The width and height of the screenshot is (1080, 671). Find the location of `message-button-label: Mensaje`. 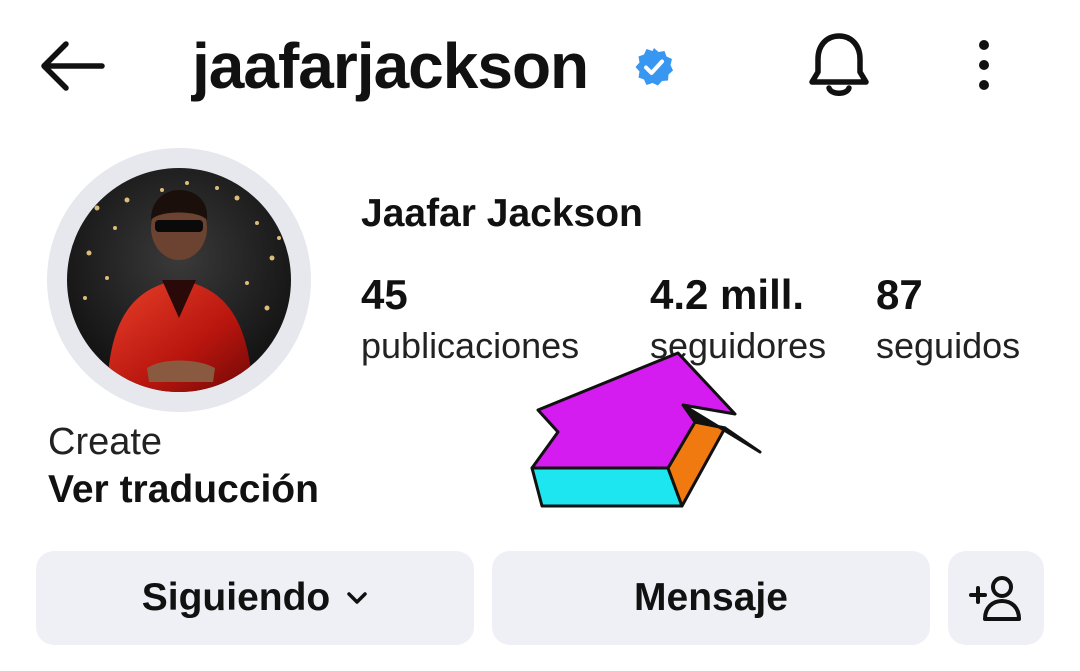

message-button-label: Mensaje is located at coordinates (711, 597).